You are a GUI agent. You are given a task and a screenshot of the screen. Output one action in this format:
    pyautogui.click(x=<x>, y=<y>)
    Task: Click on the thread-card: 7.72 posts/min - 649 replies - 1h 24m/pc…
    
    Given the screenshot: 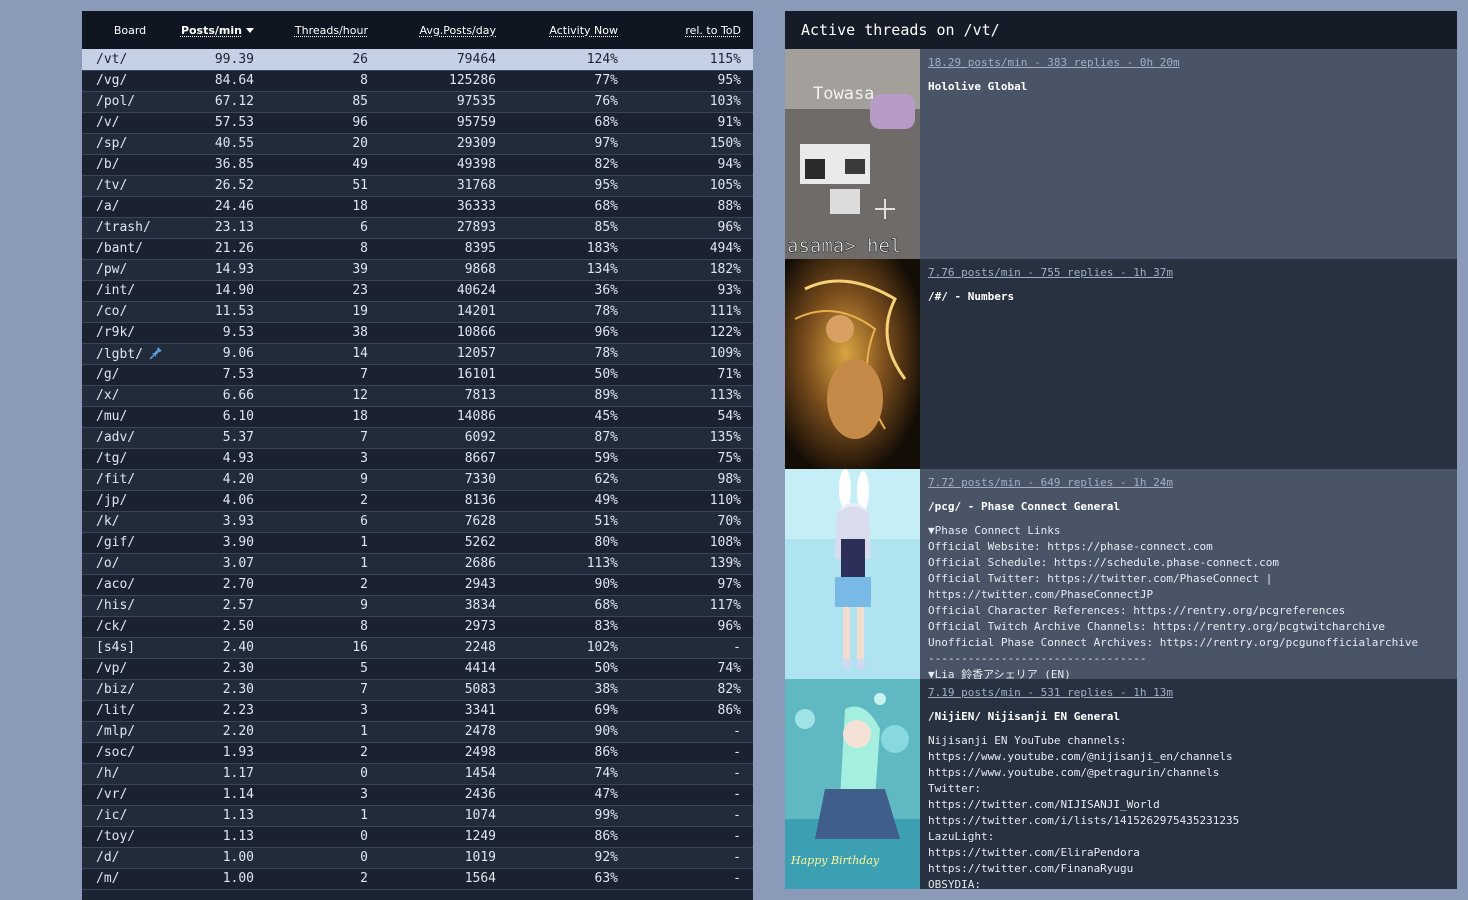 What is the action you would take?
    pyautogui.click(x=1121, y=574)
    